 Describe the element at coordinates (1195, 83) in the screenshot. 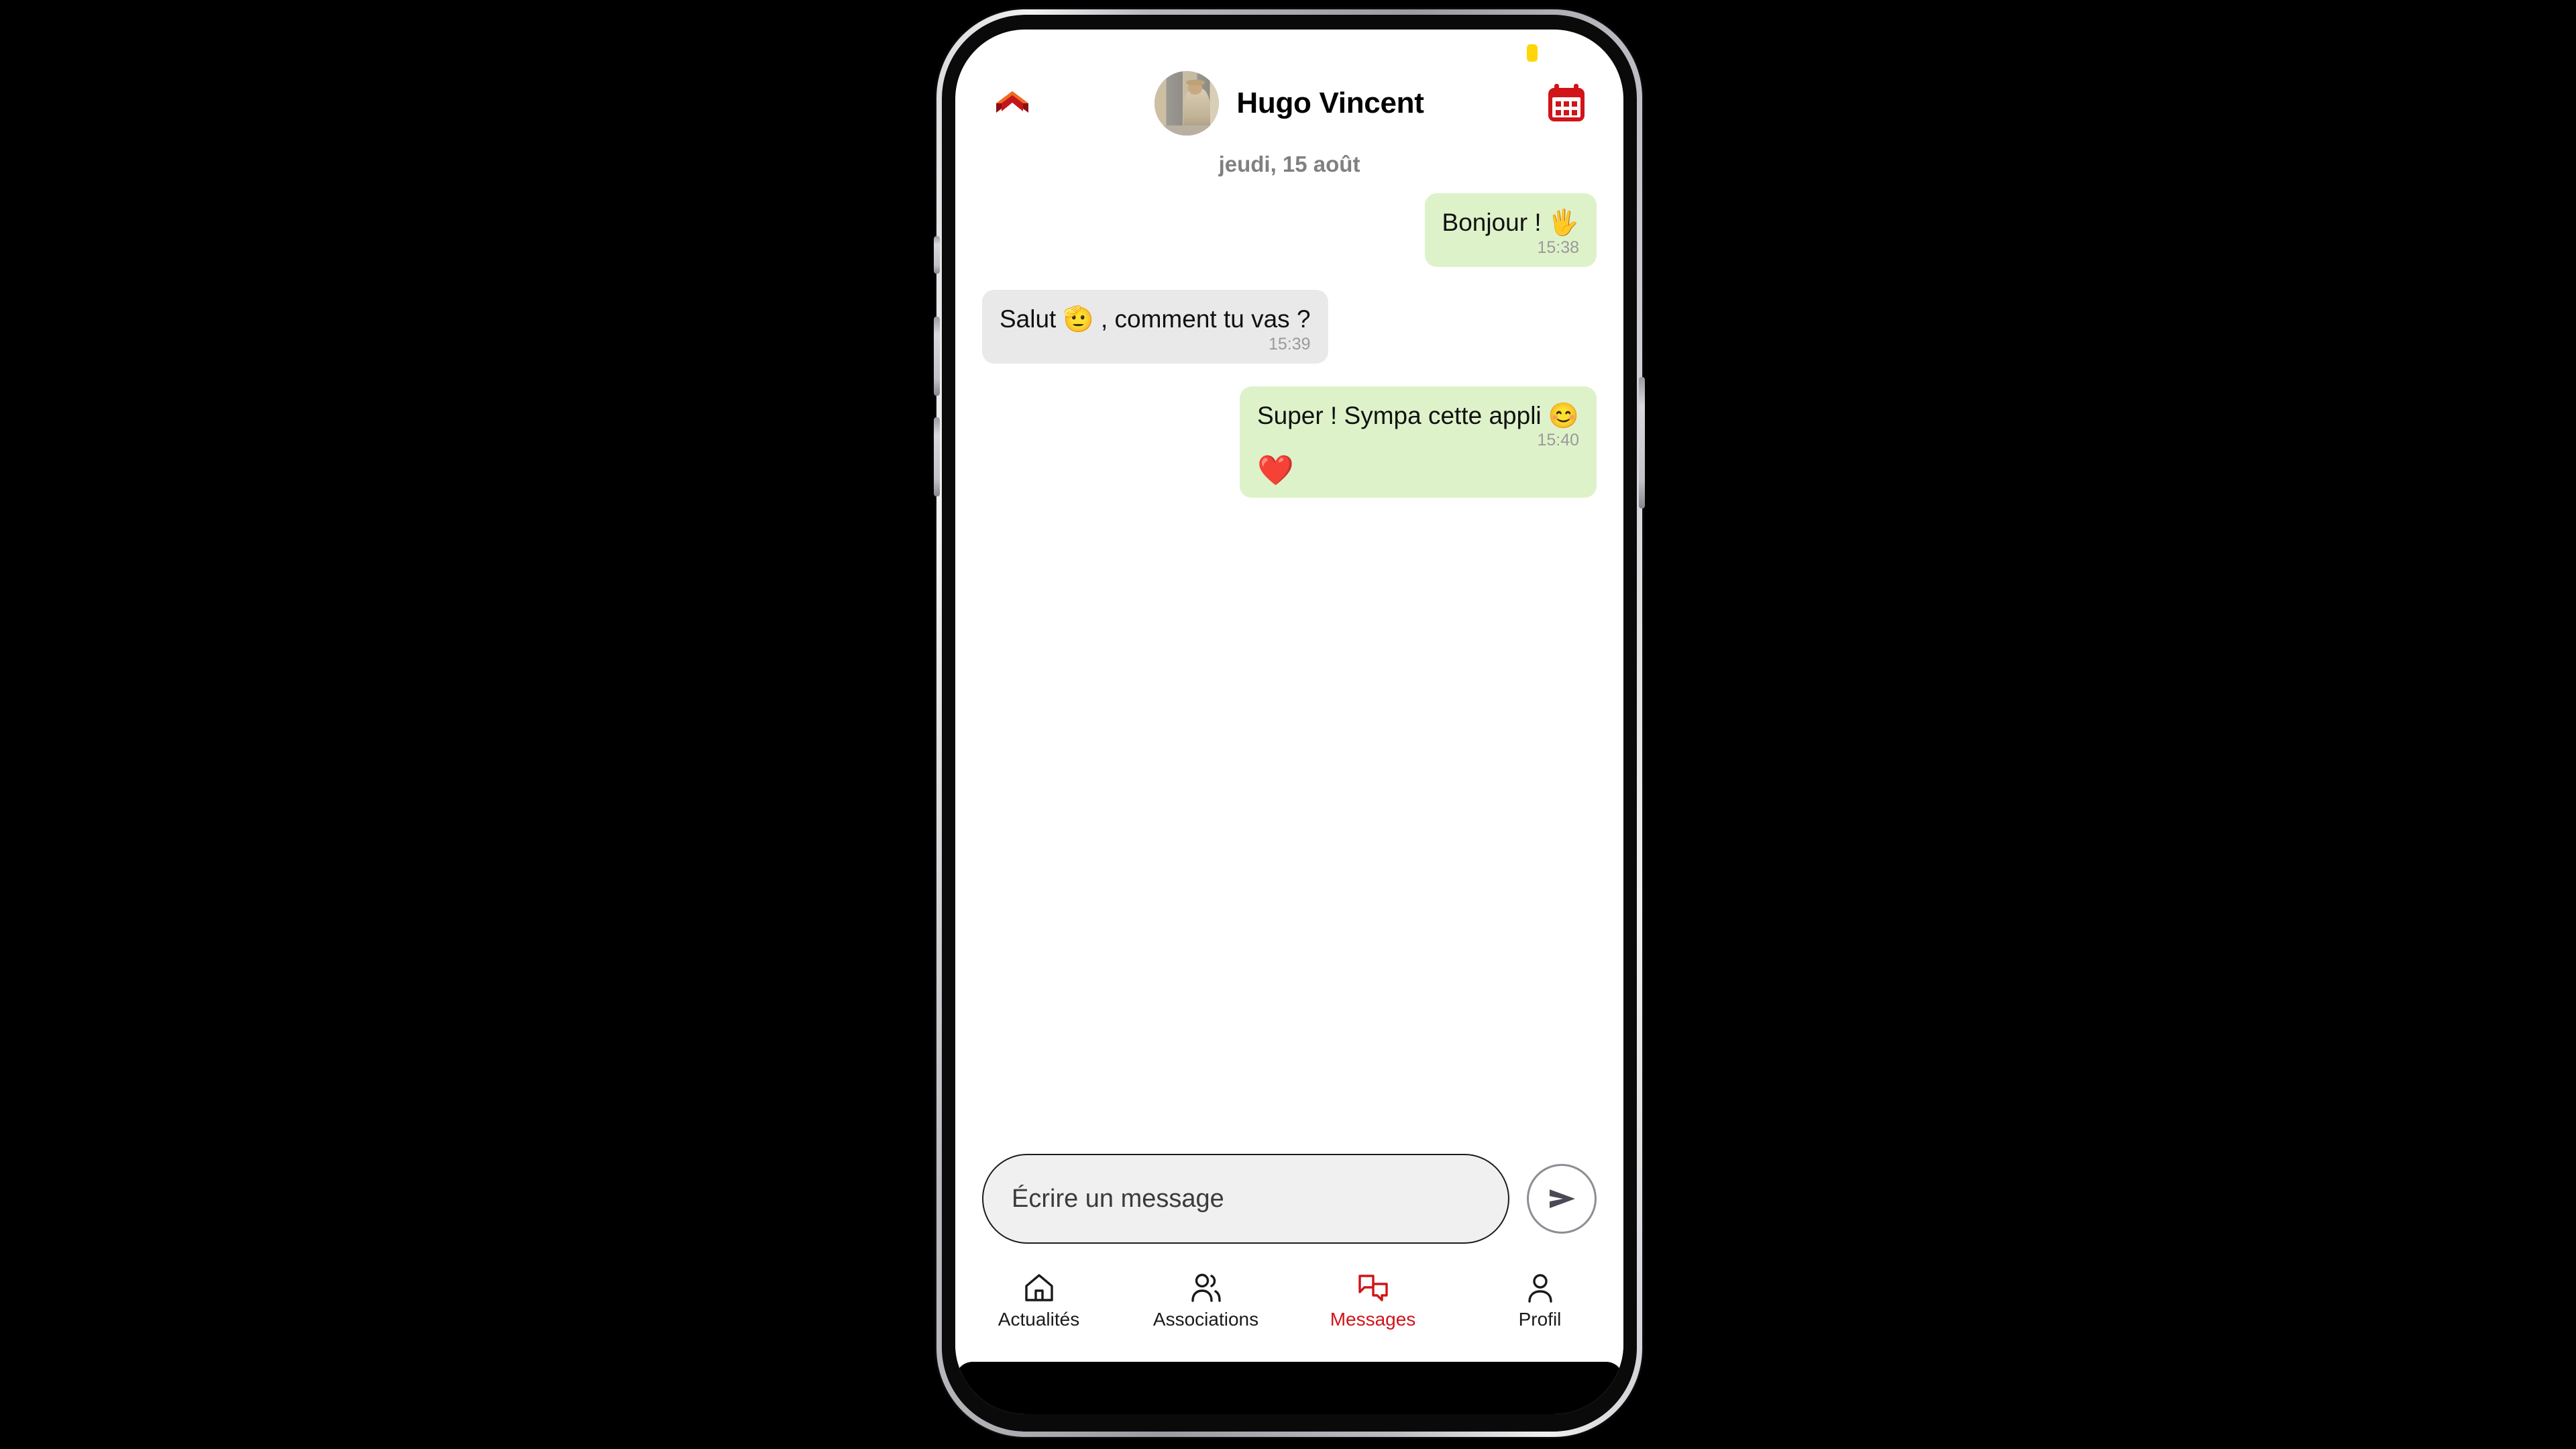

I see `avatar-photo-hat` at that location.